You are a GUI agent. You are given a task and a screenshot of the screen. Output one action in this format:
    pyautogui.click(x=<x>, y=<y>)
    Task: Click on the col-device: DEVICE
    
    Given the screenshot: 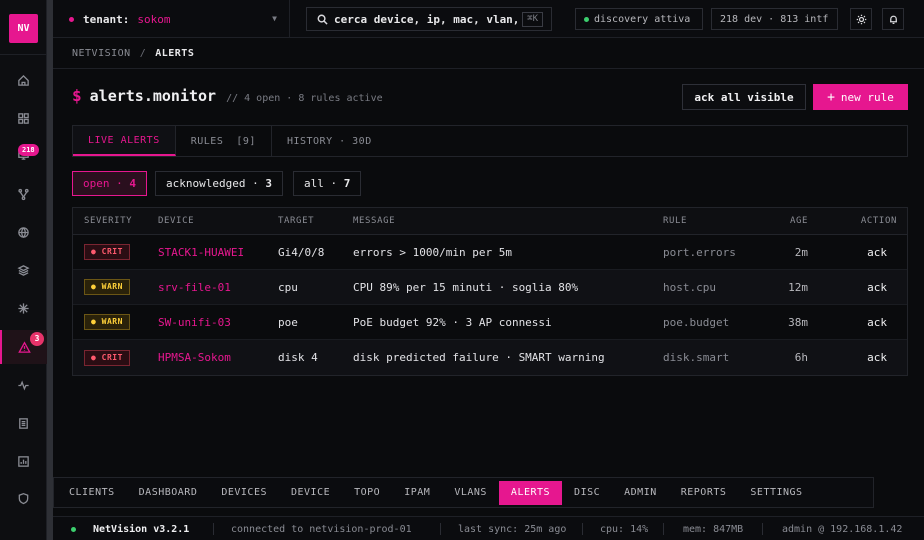 What is the action you would take?
    pyautogui.click(x=176, y=221)
    